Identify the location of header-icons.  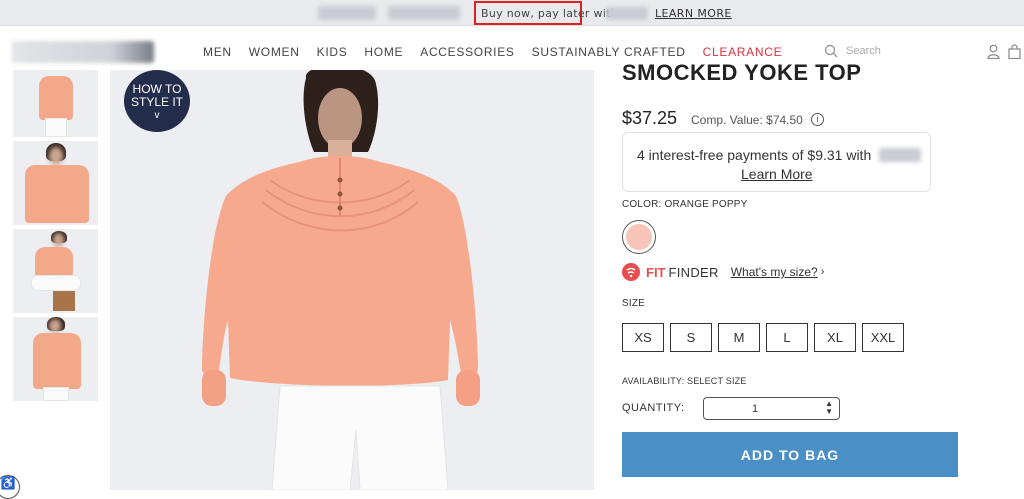
(1004, 51).